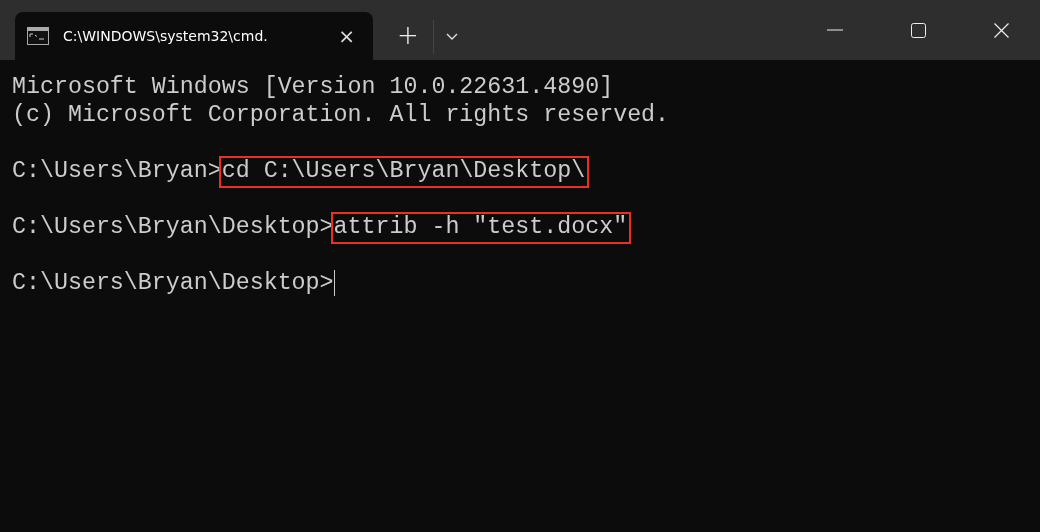 The height and width of the screenshot is (532, 1040). What do you see at coordinates (408, 35) in the screenshot?
I see `new-tab-button: +` at bounding box center [408, 35].